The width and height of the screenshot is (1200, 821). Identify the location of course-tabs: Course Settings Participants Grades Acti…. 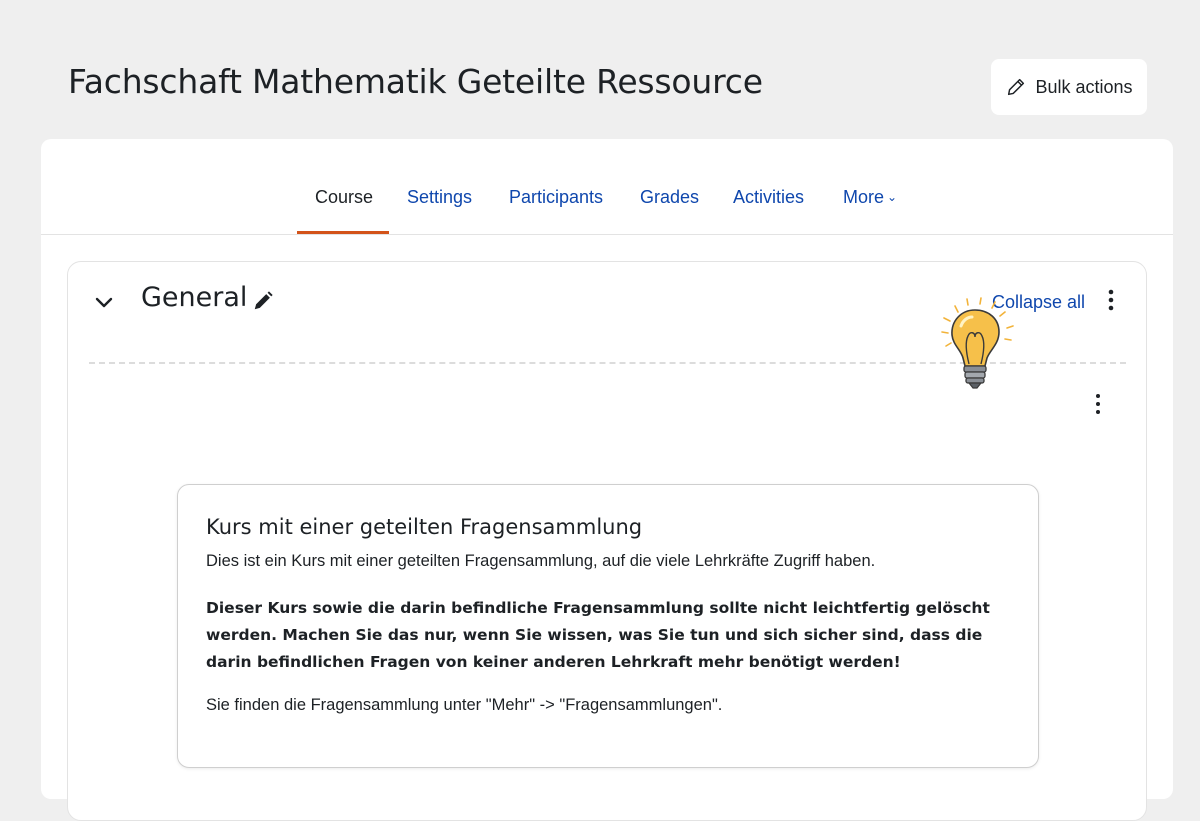
(607, 187).